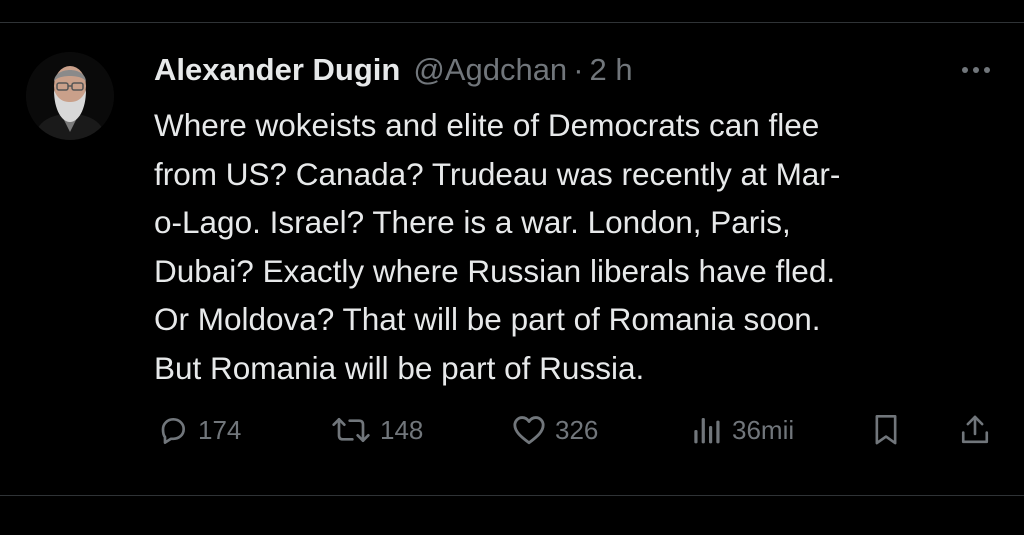  Describe the element at coordinates (277, 70) in the screenshot. I see `author-display-name: Alexander Dugin` at that location.